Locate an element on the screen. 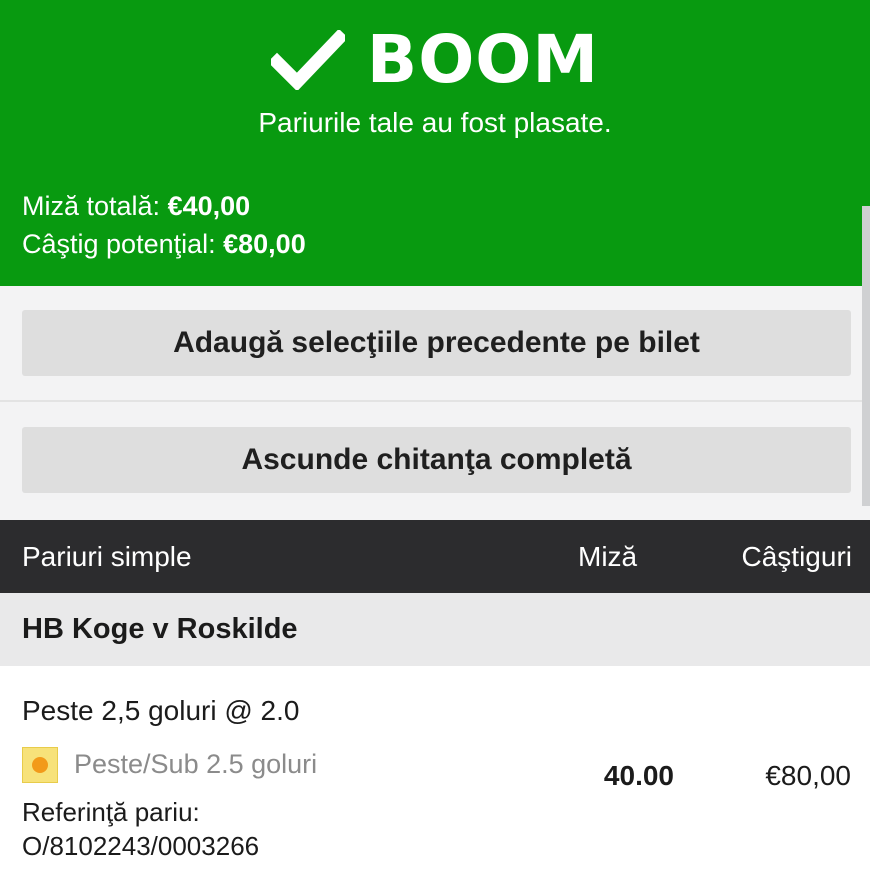 The height and width of the screenshot is (886, 870). add-previous-section: Adaugă selecţiile precedente pe bilet is located at coordinates (435, 343).